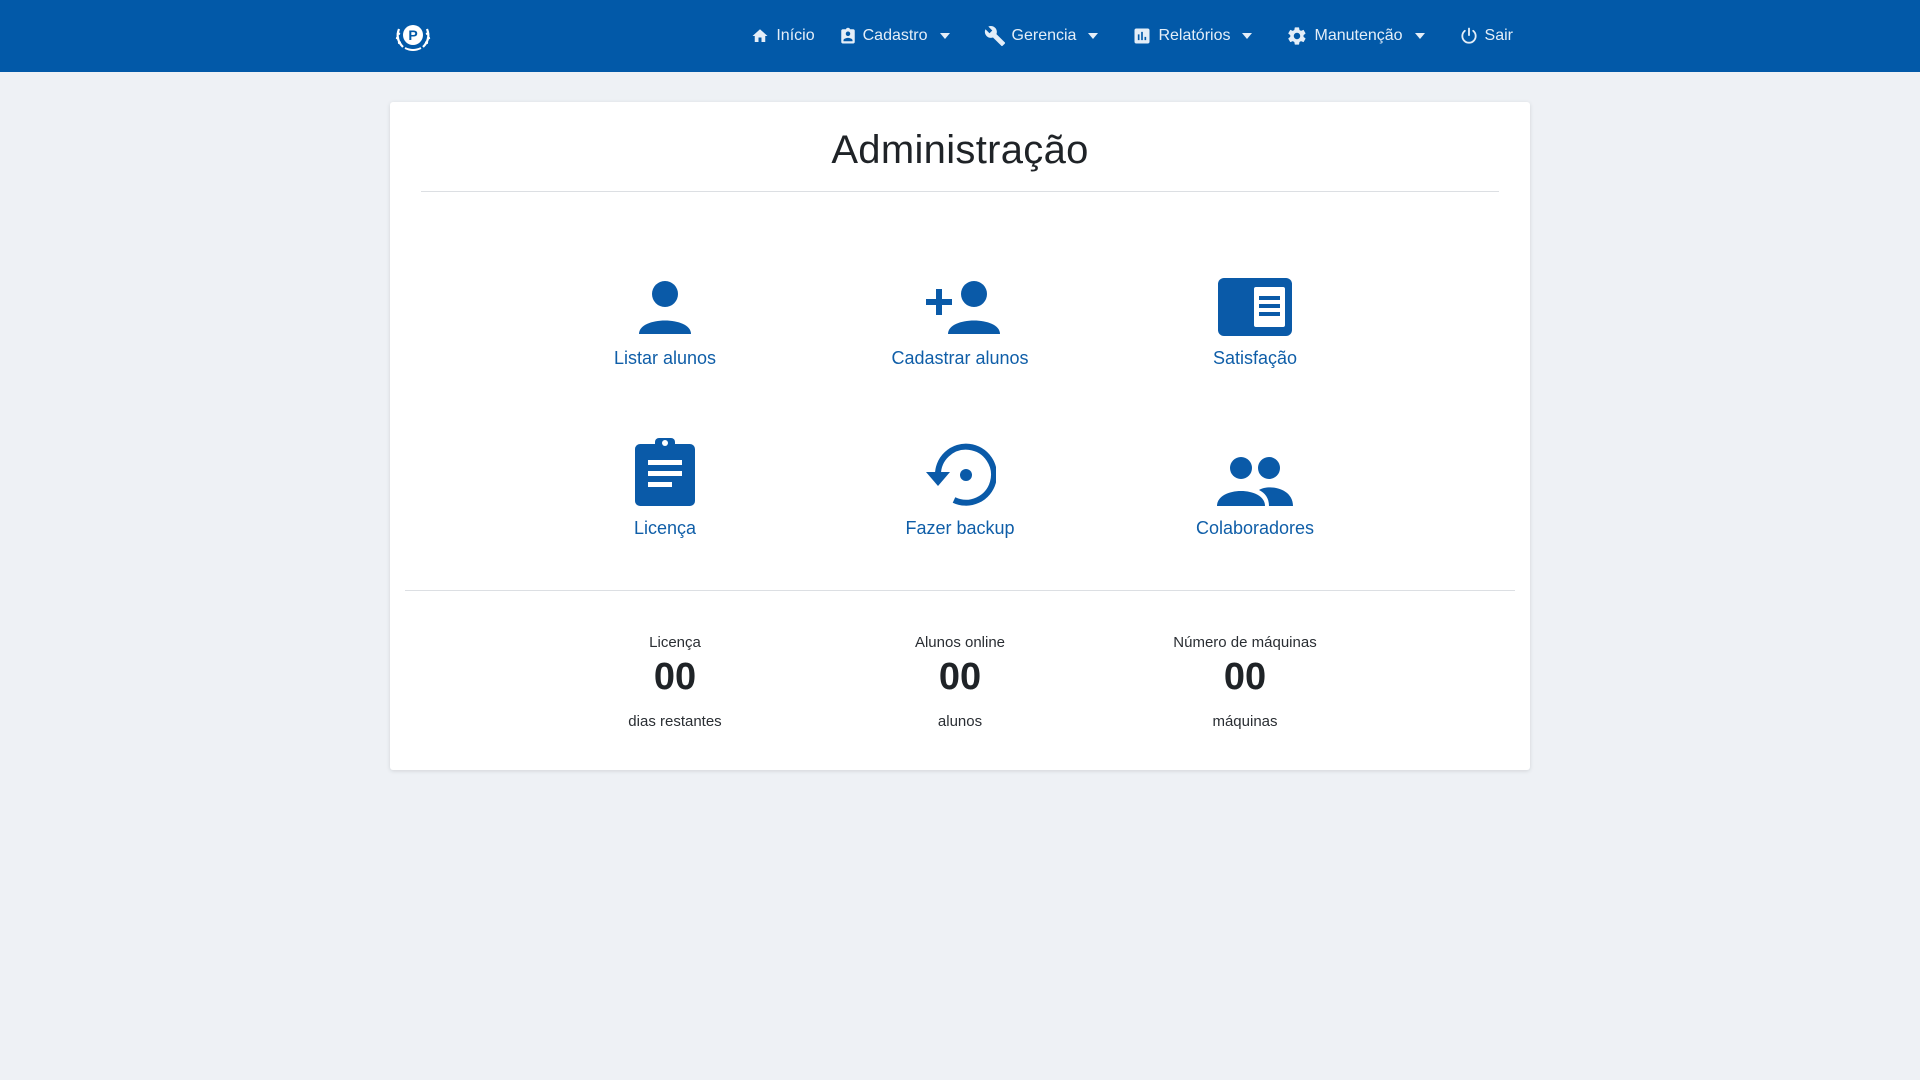  Describe the element at coordinates (665, 472) in the screenshot. I see `clipboard-icon` at that location.